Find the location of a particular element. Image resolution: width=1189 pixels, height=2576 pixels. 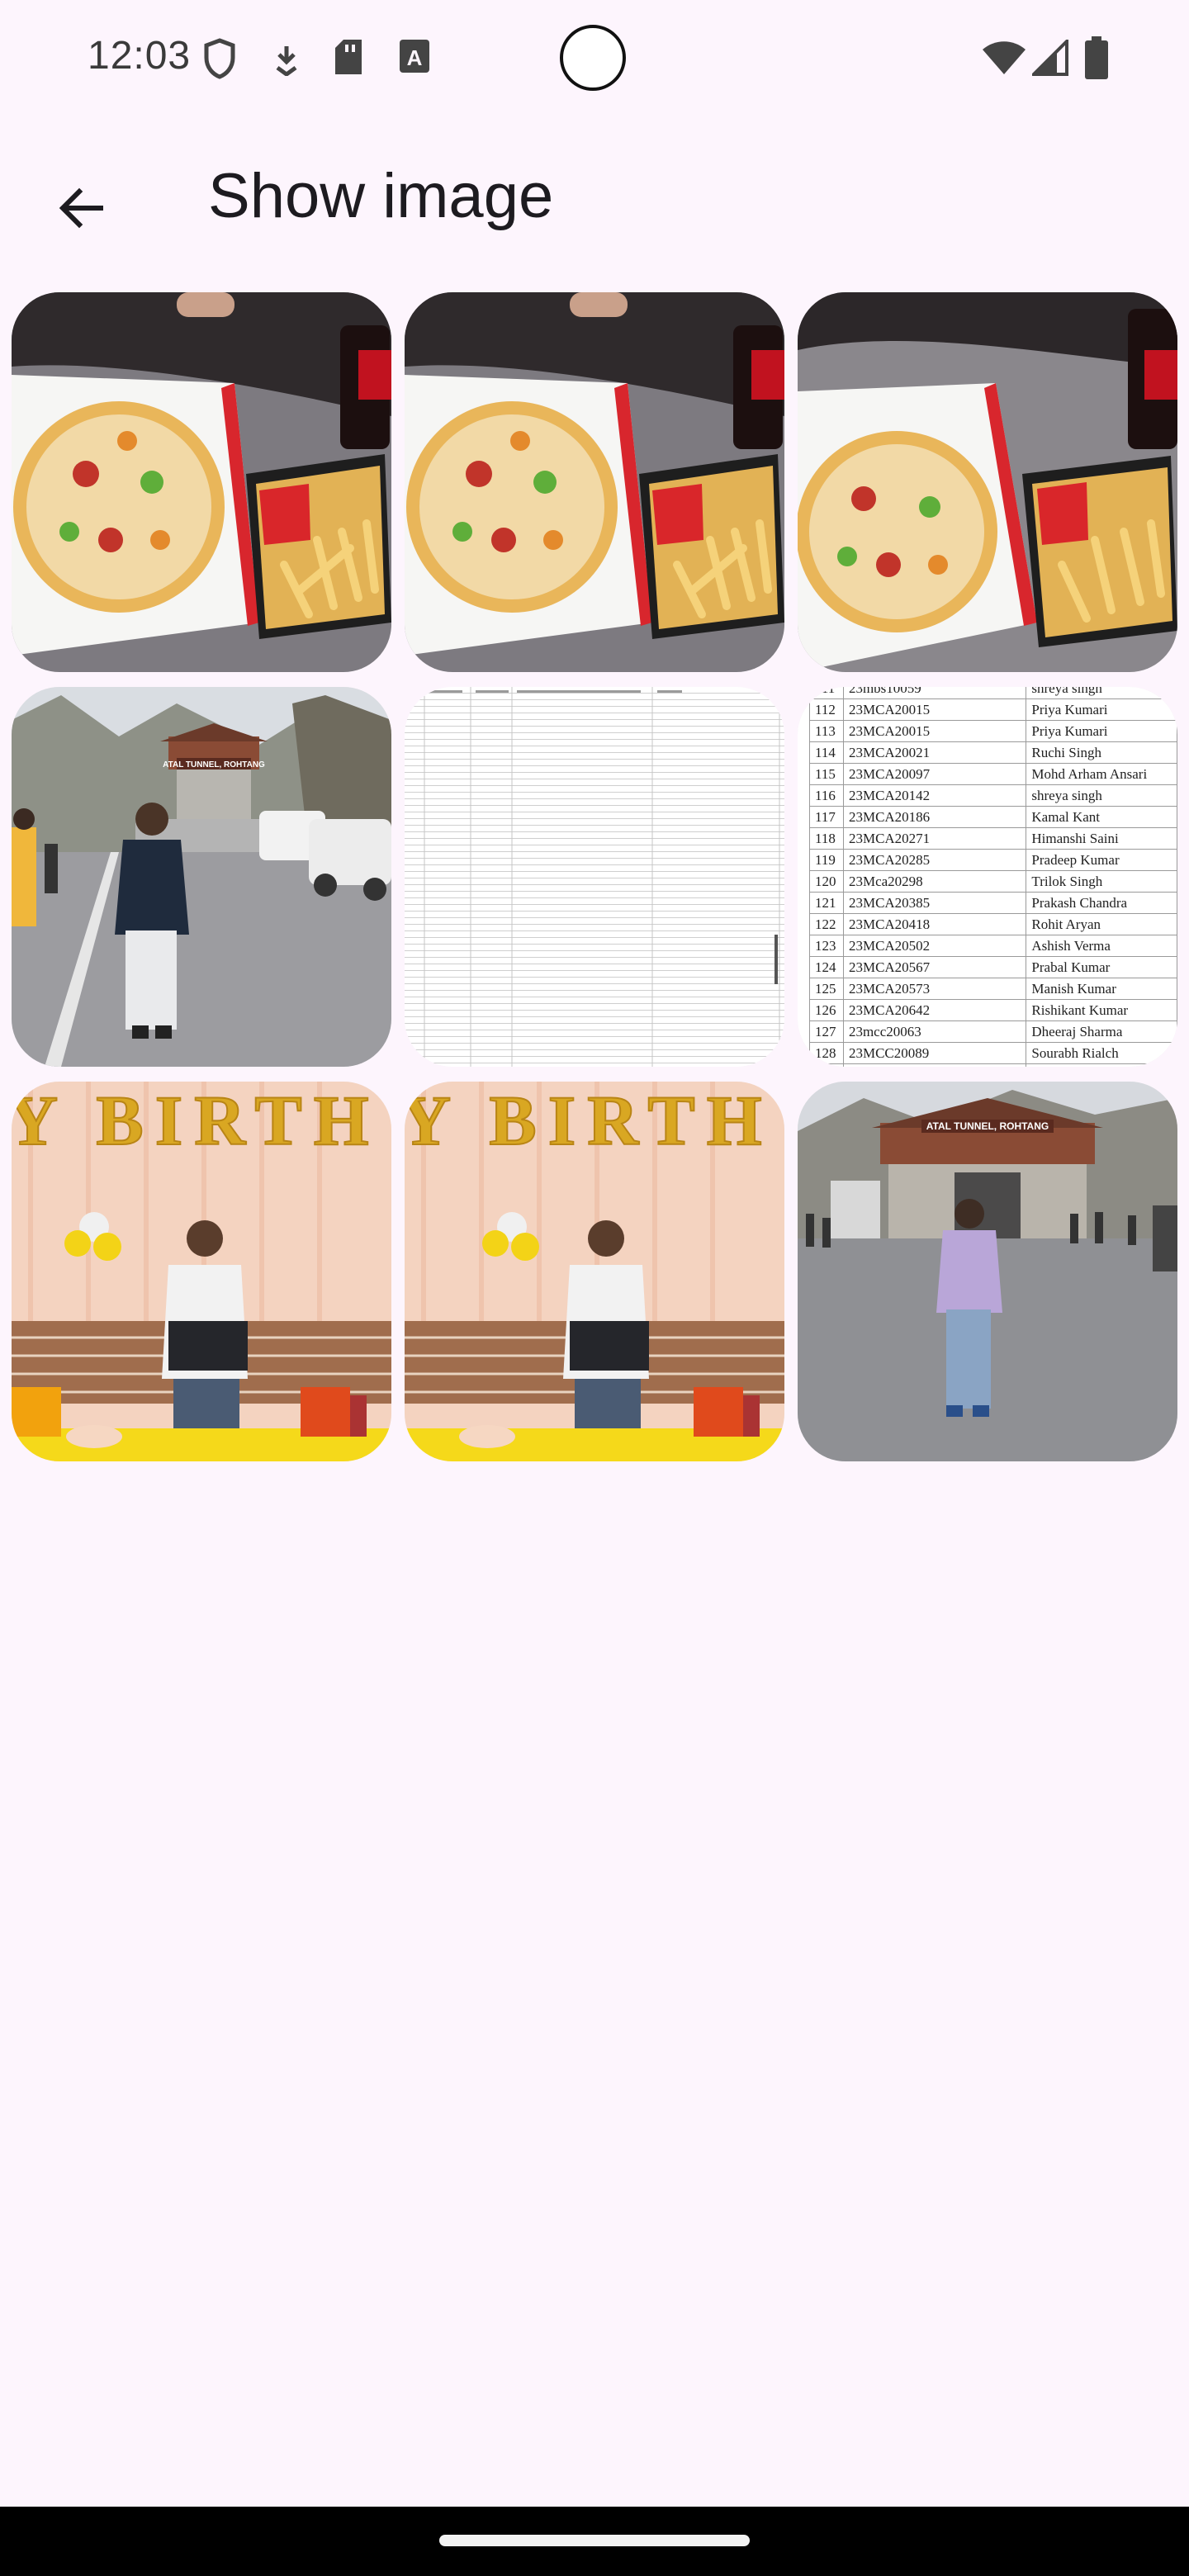

table-cell-no: 120 is located at coordinates (826, 881).